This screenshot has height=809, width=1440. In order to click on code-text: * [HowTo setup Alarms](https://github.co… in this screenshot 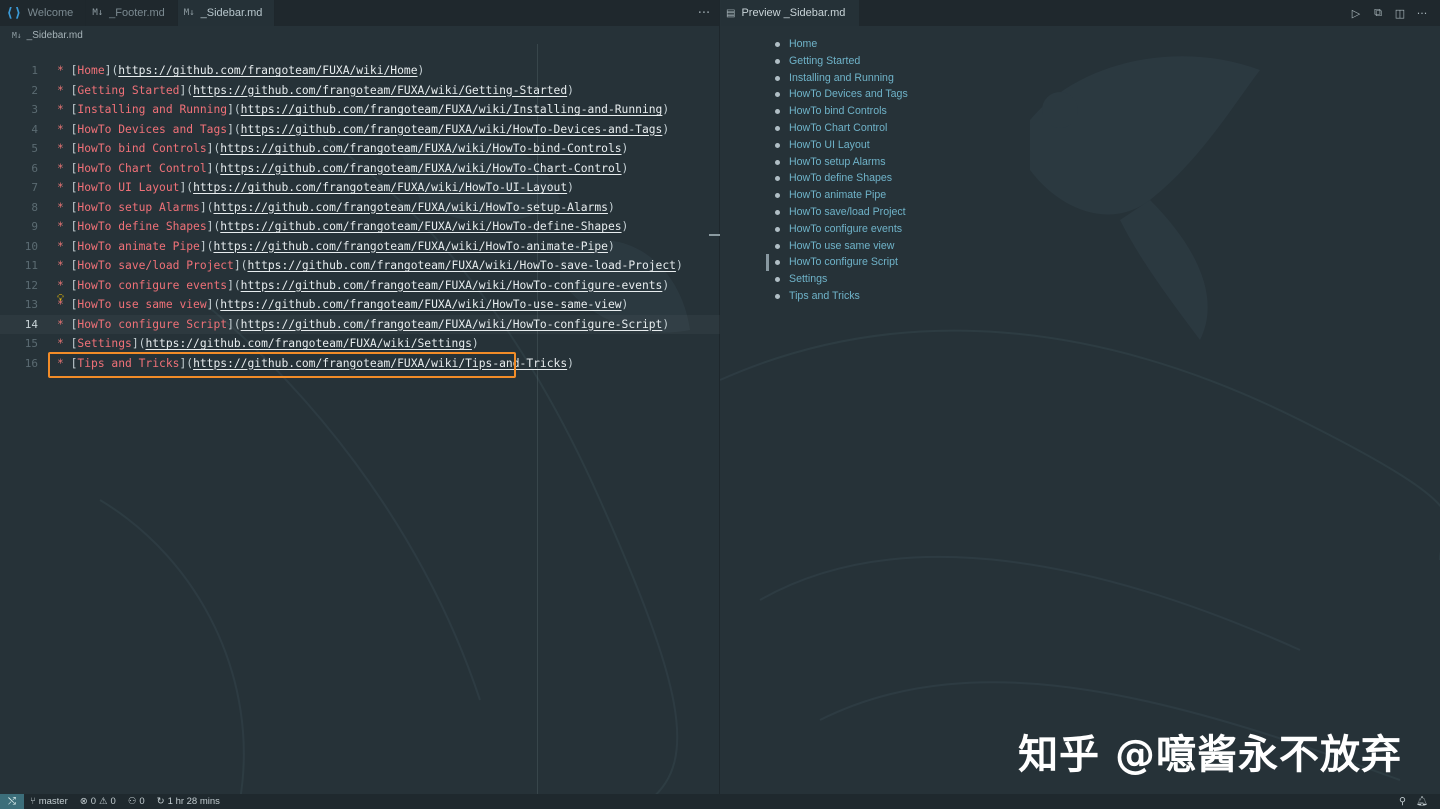, I will do `click(336, 208)`.